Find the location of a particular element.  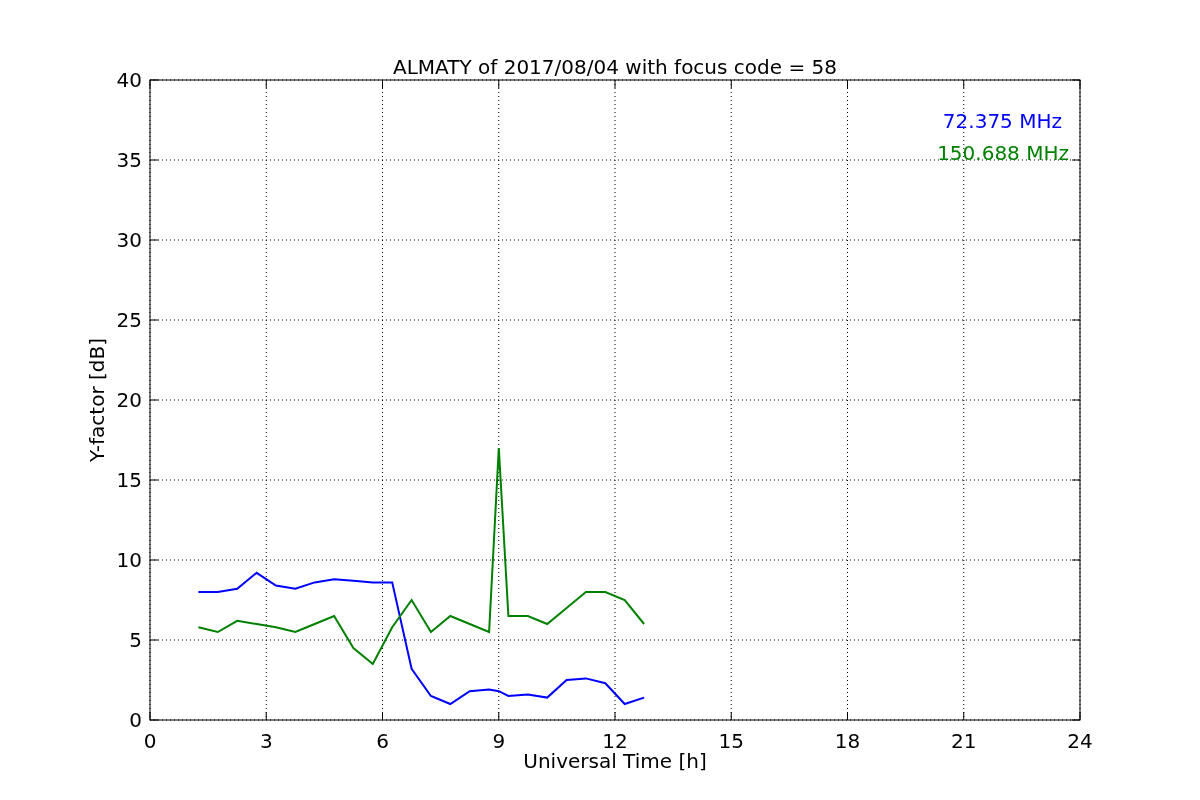

x-tick-label: 9 is located at coordinates (499, 741).